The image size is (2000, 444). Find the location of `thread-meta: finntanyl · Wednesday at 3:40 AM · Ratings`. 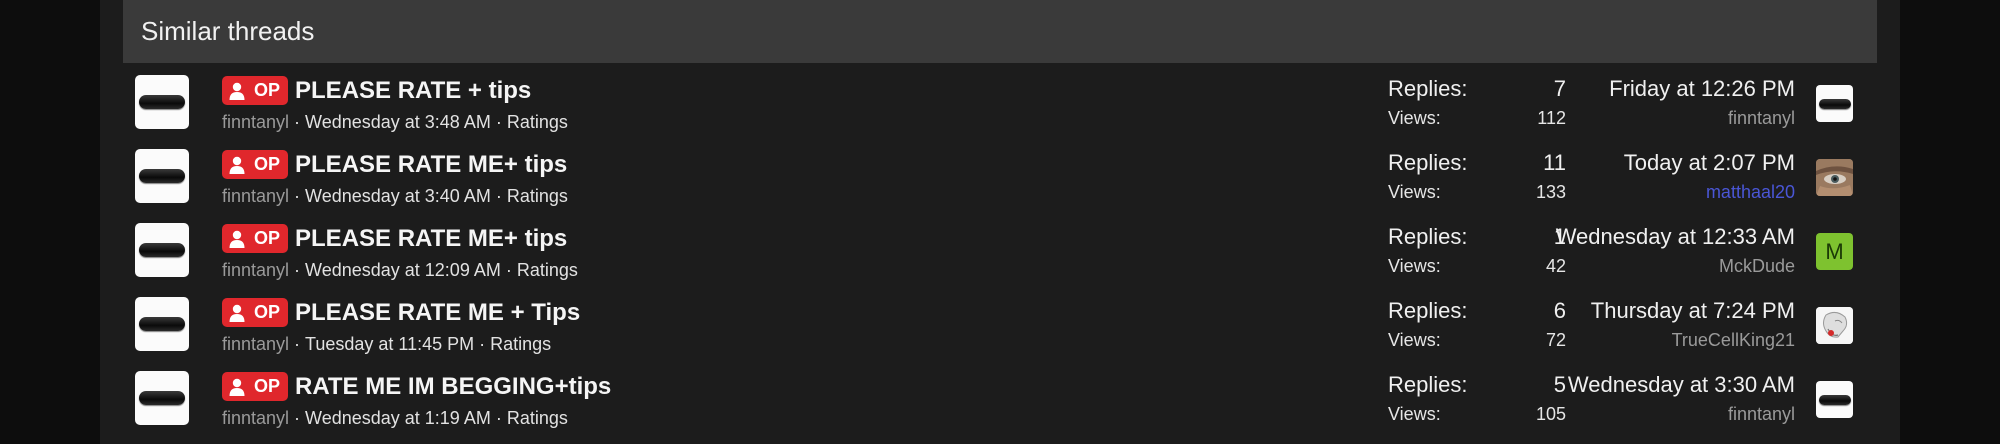

thread-meta: finntanyl · Wednesday at 3:40 AM · Ratings is located at coordinates (395, 196).